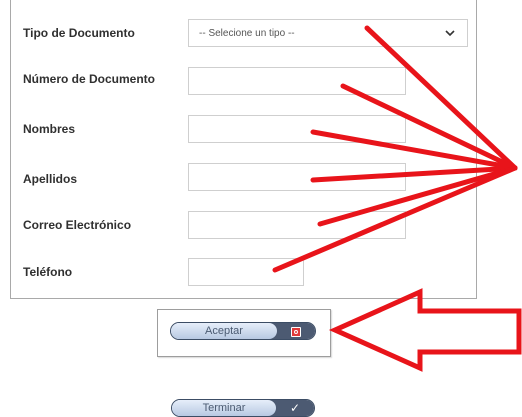 The image size is (522, 417). What do you see at coordinates (89, 79) in the screenshot?
I see `numero-documento-label: Número de Documento` at bounding box center [89, 79].